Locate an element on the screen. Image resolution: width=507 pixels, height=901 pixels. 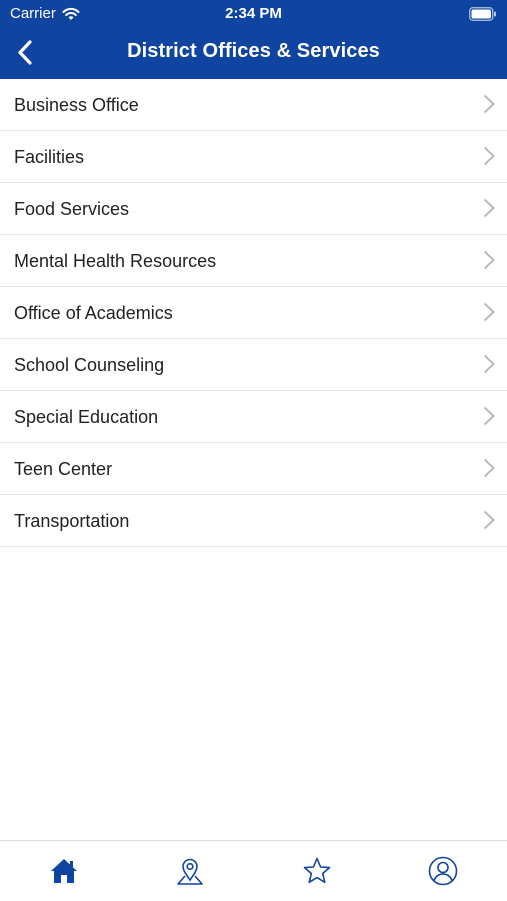
status-time: 2:34 PM is located at coordinates (253, 13).